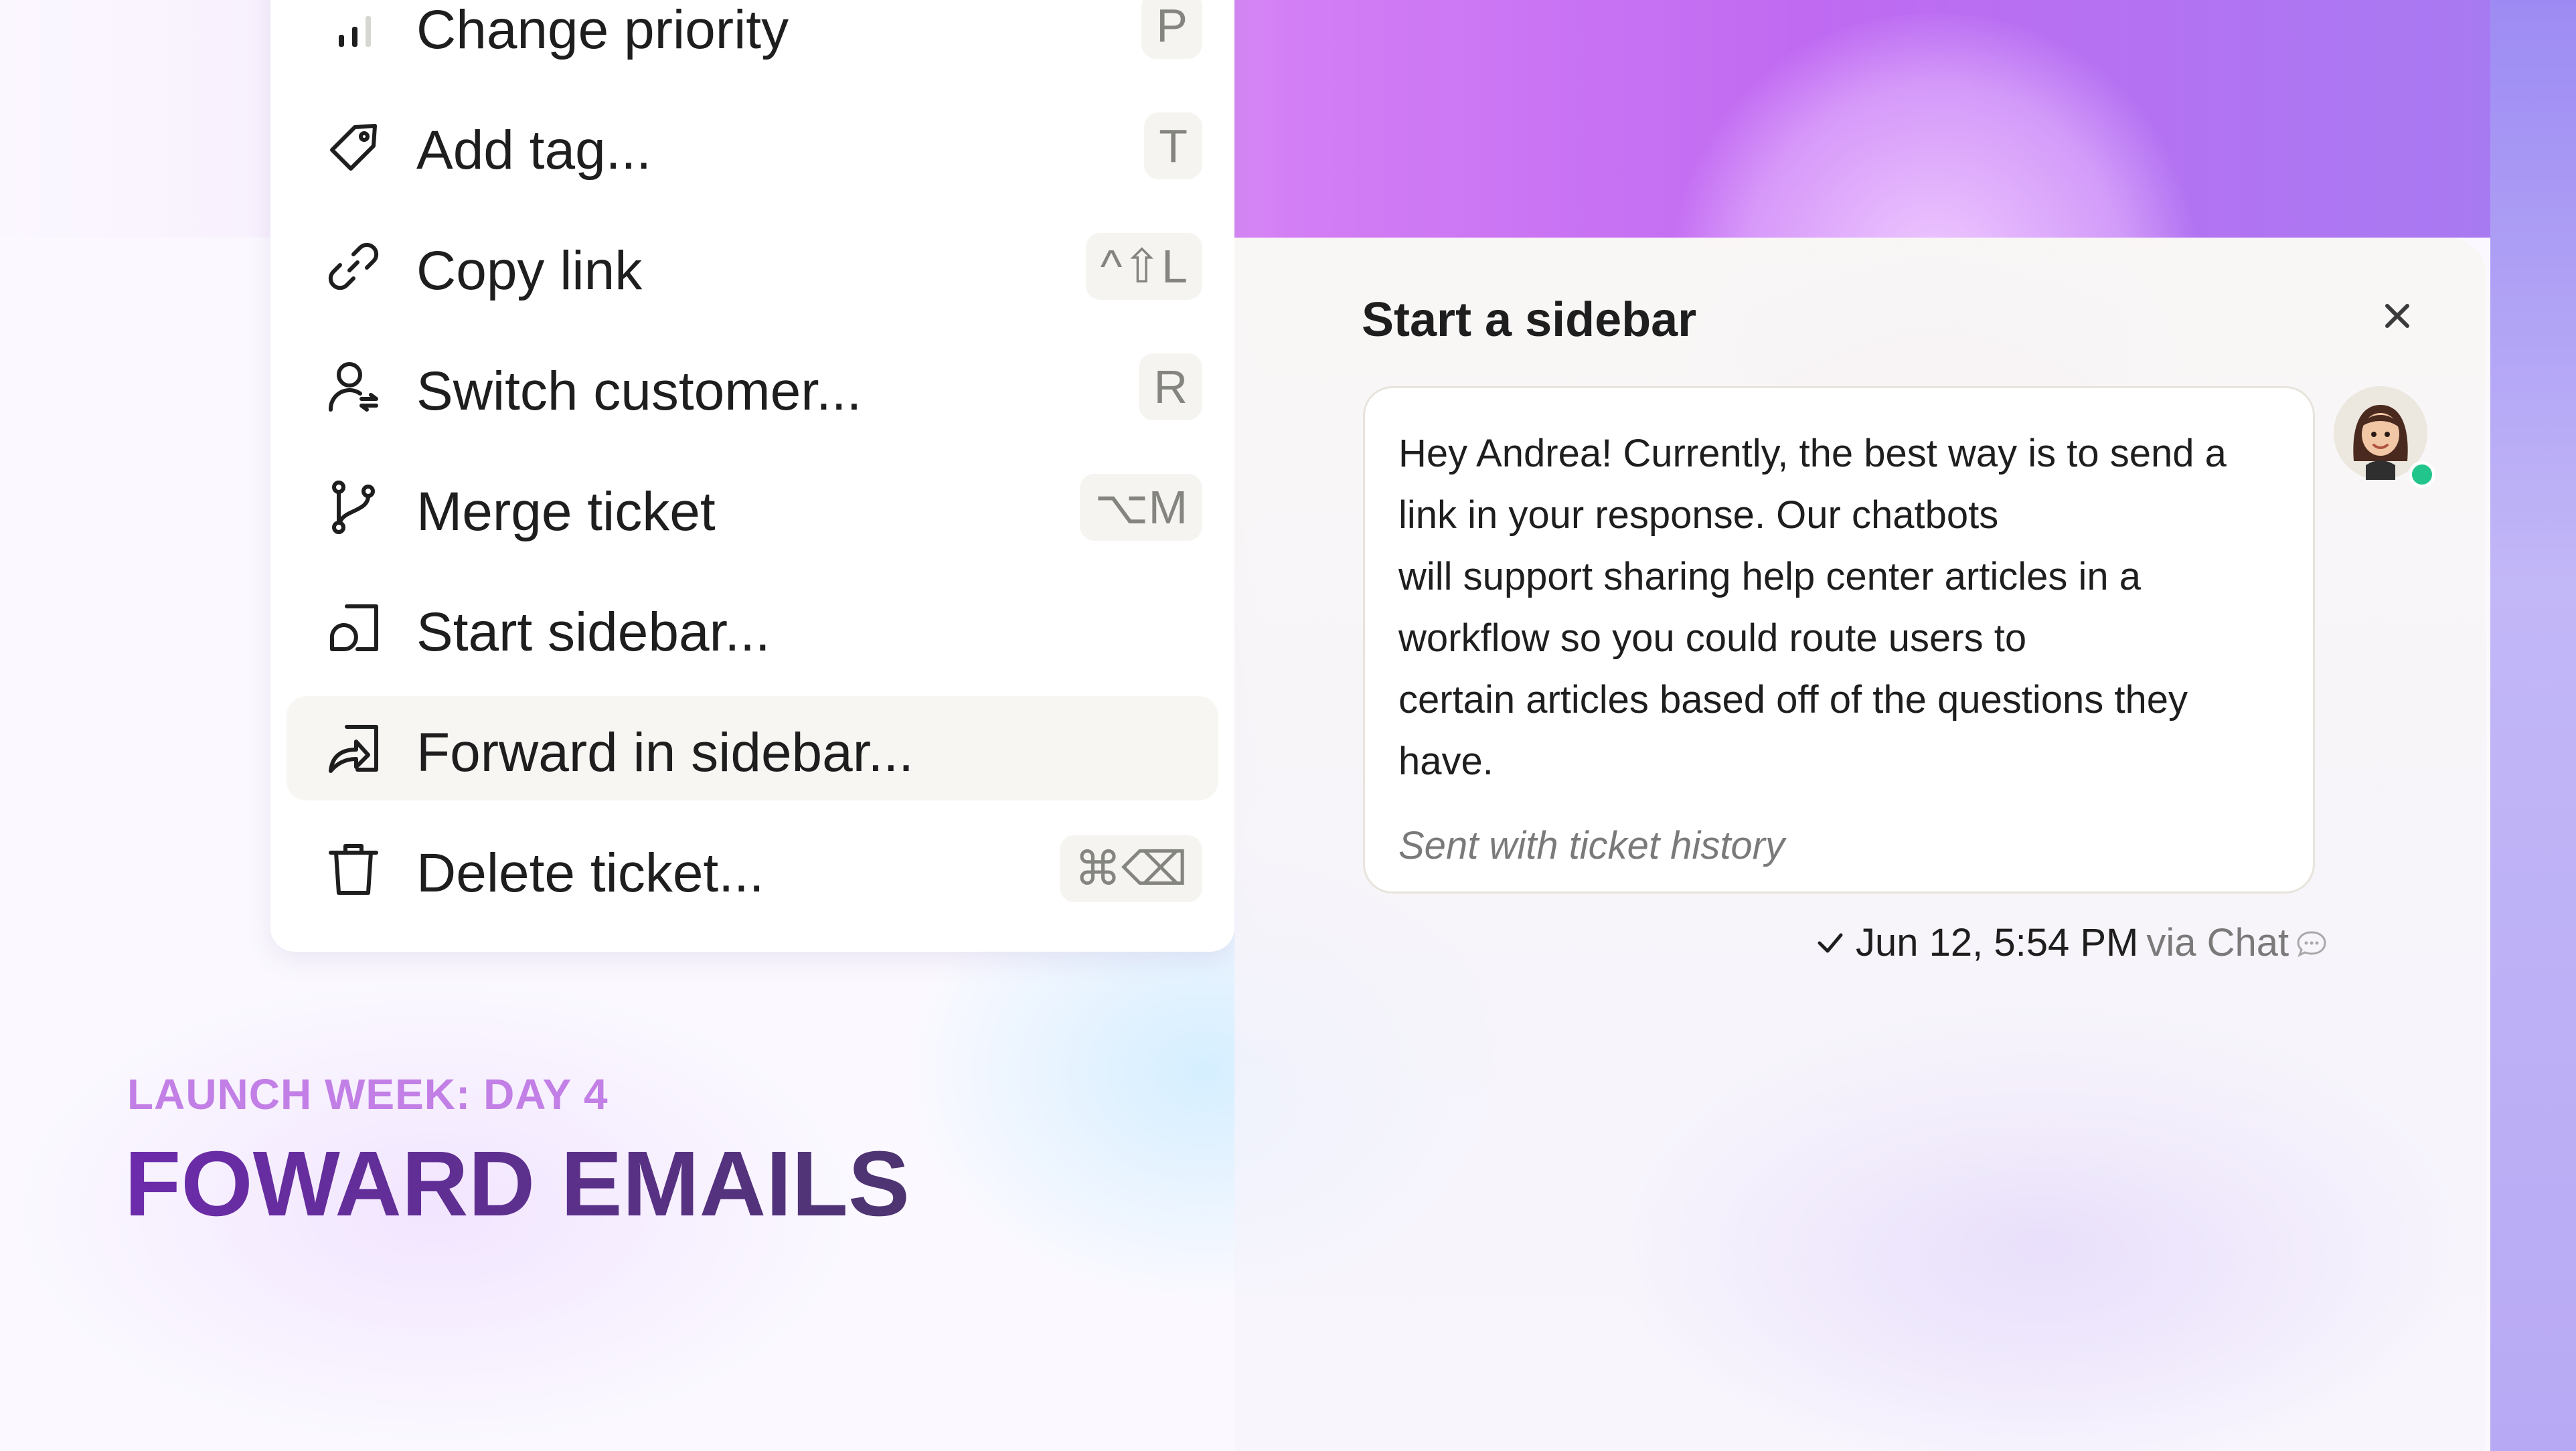 The image size is (2576, 1451). I want to click on message-meta: Jun 12, 5:54 PM via Chat, so click(2071, 942).